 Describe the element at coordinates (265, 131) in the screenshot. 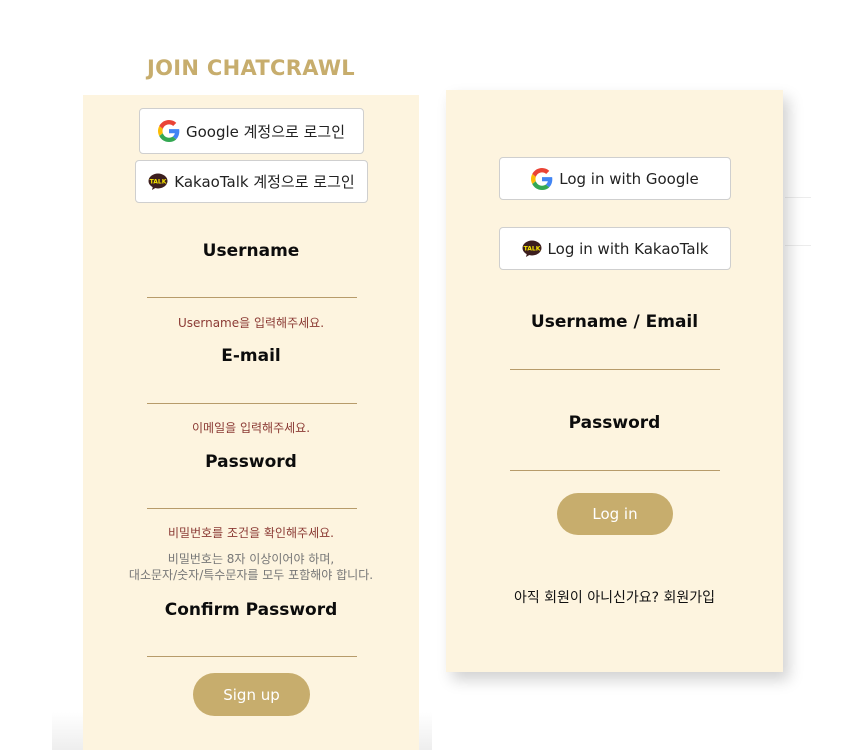

I see `google-button-label: Google 계정으로 로그인` at that location.